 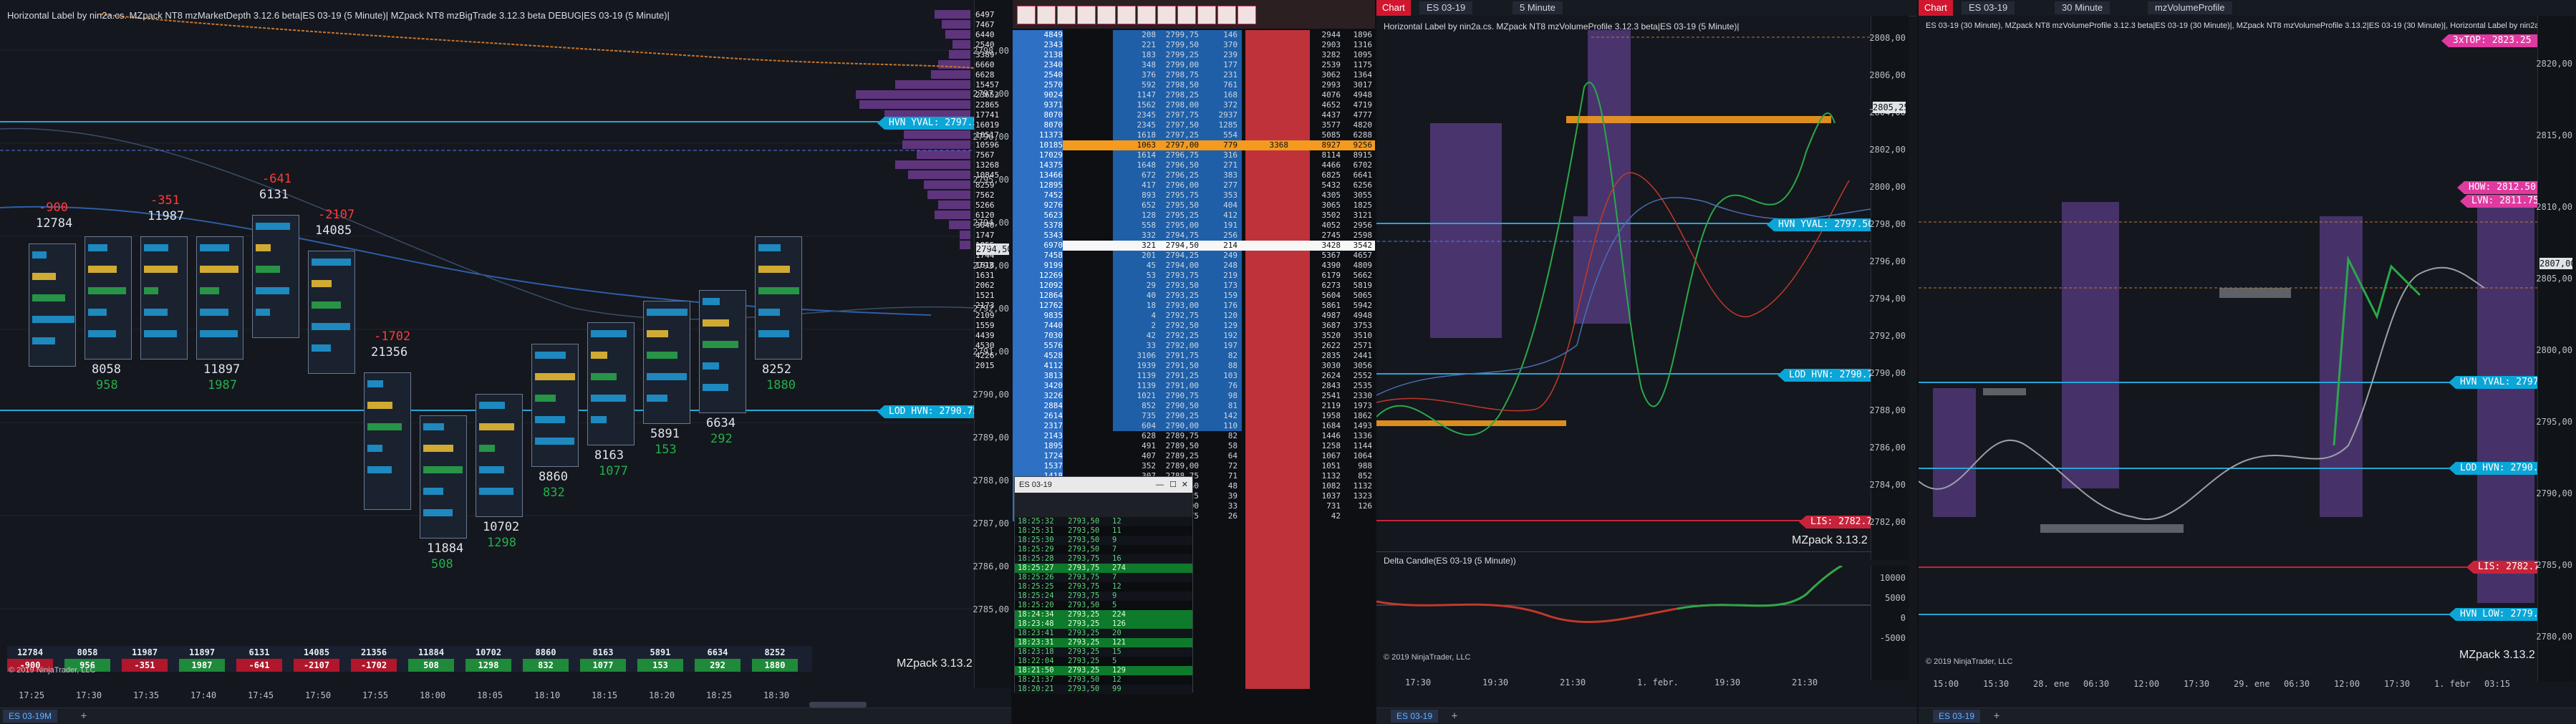 What do you see at coordinates (1989, 7) in the screenshot?
I see `chart4-instrument-select: ES 03-19` at bounding box center [1989, 7].